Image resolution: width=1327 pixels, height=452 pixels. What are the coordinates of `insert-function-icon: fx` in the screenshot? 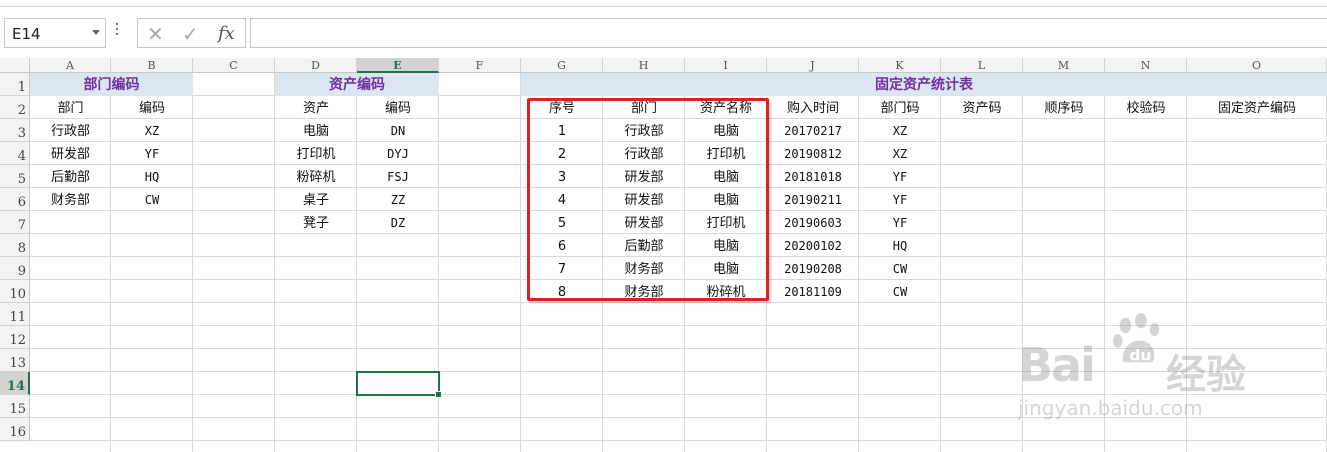 It's located at (226, 33).